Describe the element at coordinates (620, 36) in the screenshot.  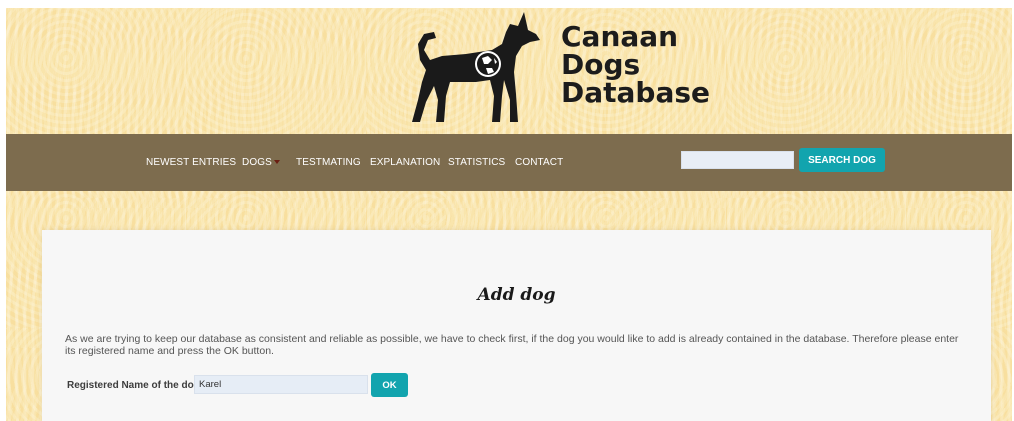
I see `site-title-line-1: Canaan` at that location.